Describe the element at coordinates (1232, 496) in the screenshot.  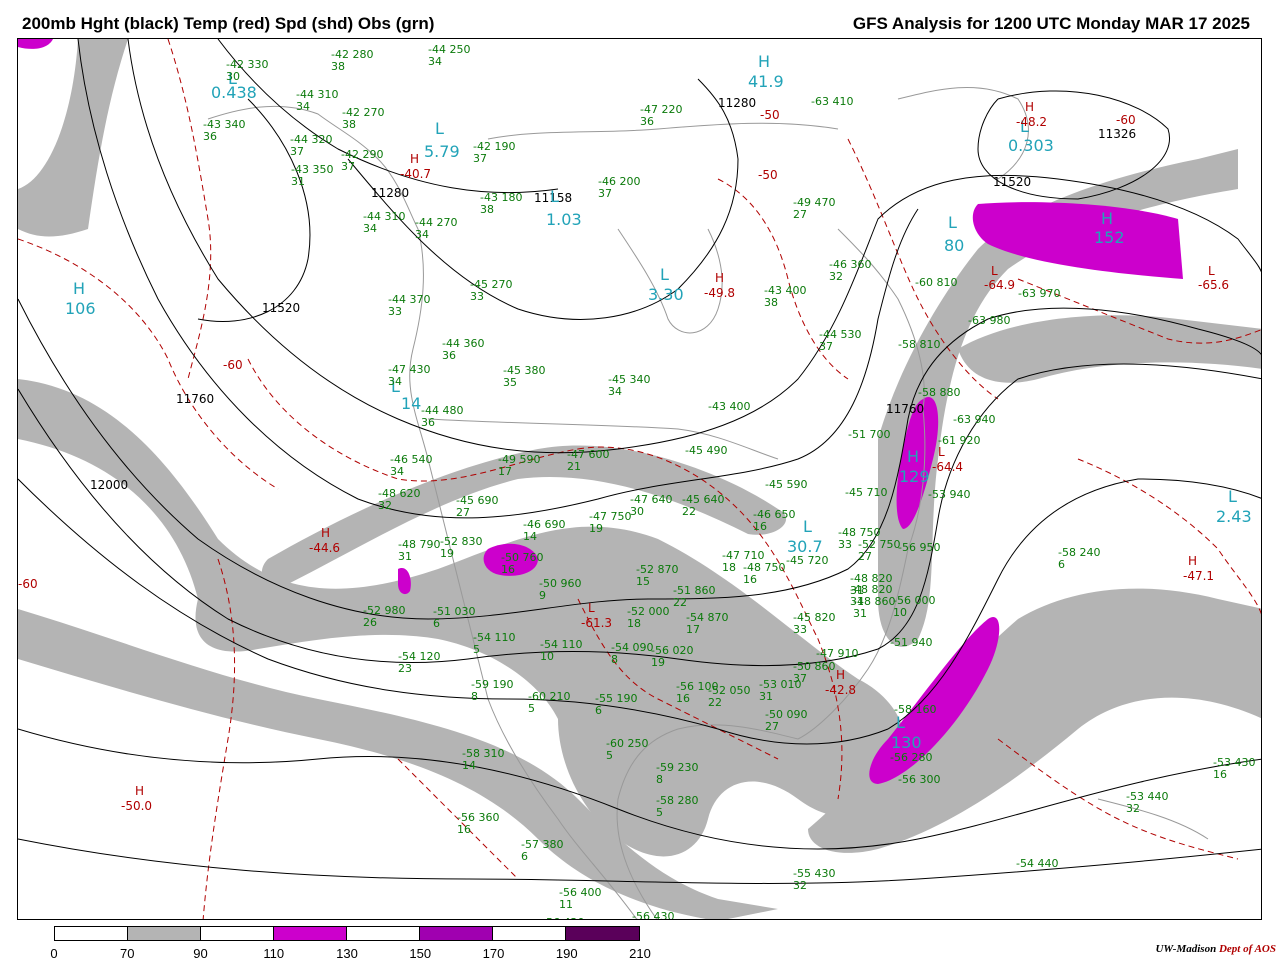
I see `speed-center-letter: L` at that location.